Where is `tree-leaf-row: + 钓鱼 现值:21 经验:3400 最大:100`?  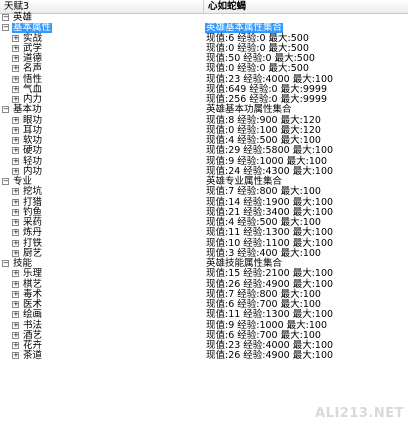
tree-leaf-row: + 钓鱼 现值:21 经验:3400 最大:100 is located at coordinates (204, 212).